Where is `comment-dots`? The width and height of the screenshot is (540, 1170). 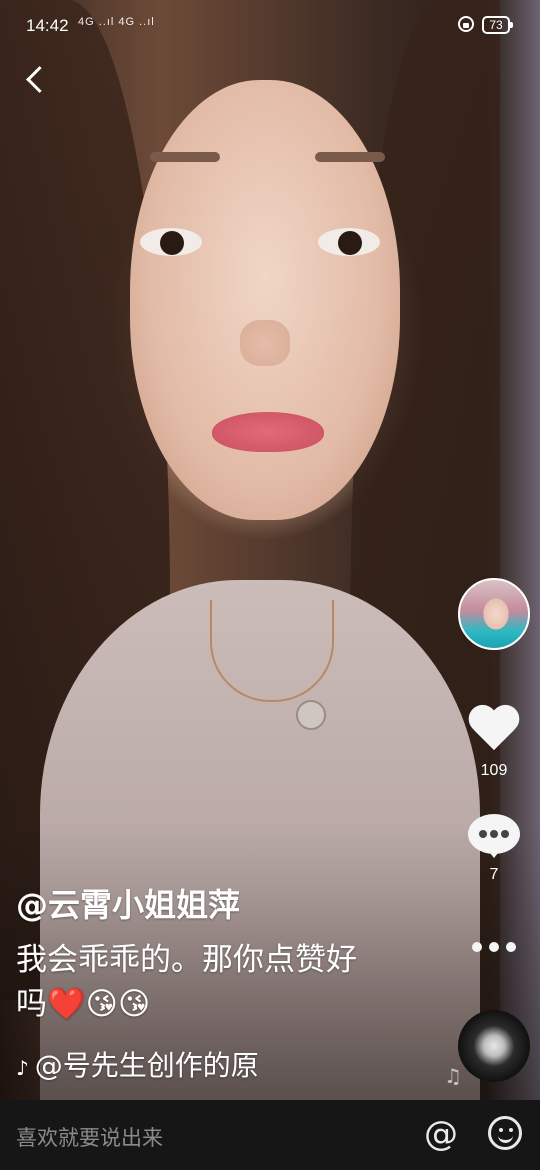
comment-dots is located at coordinates (494, 834).